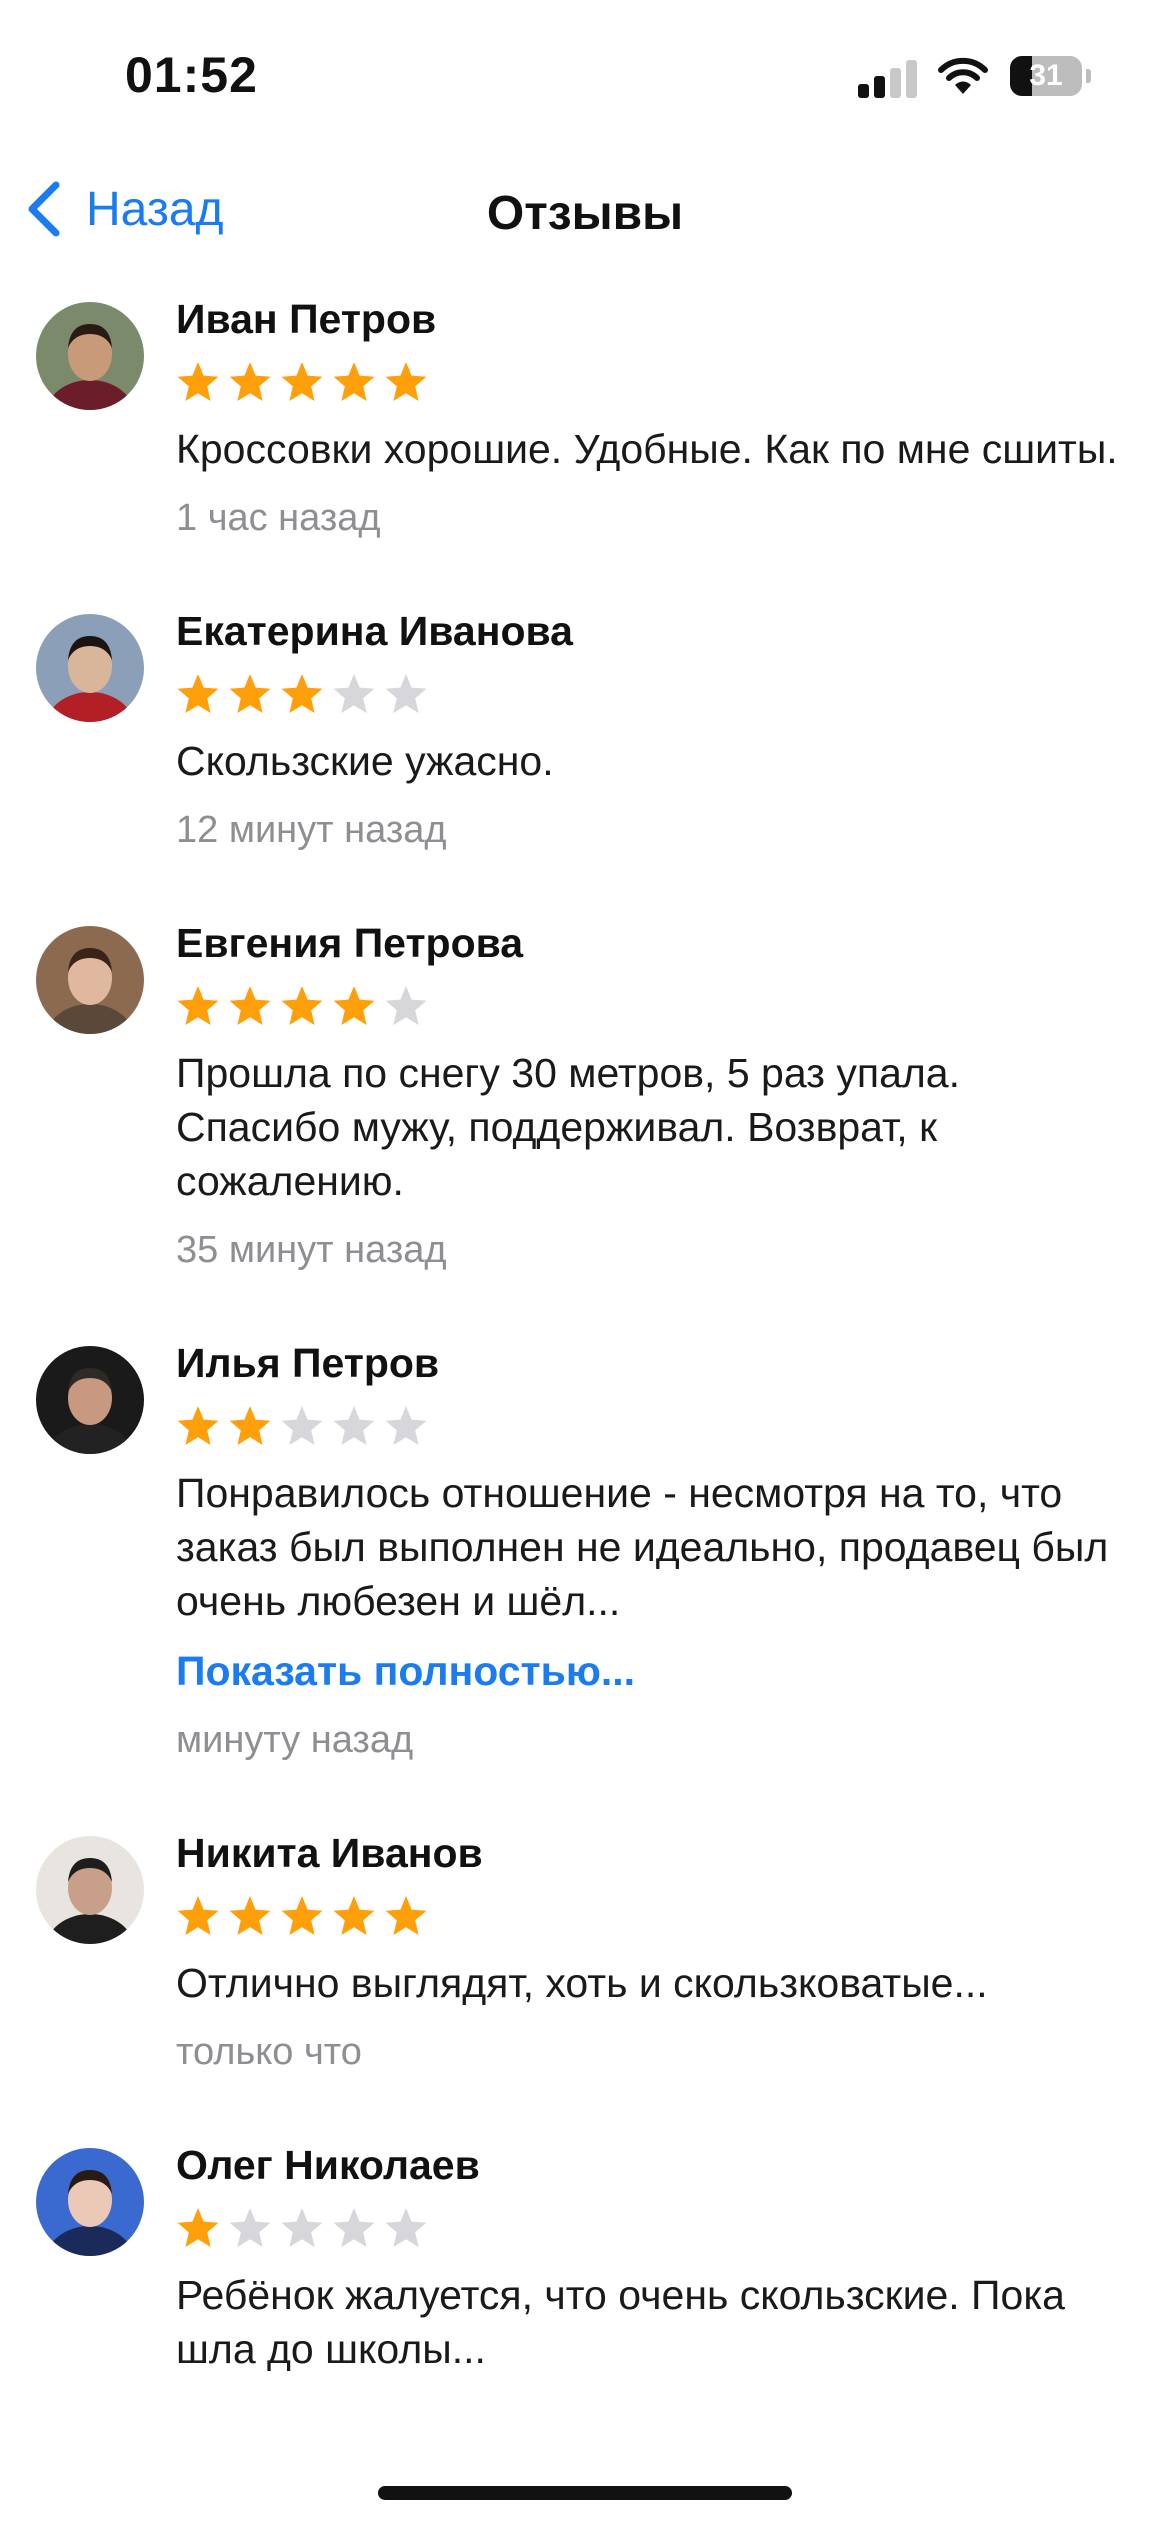 Image resolution: width=1170 pixels, height=2532 pixels. I want to click on navigation-bar: Назад Отзывы, so click(585, 210).